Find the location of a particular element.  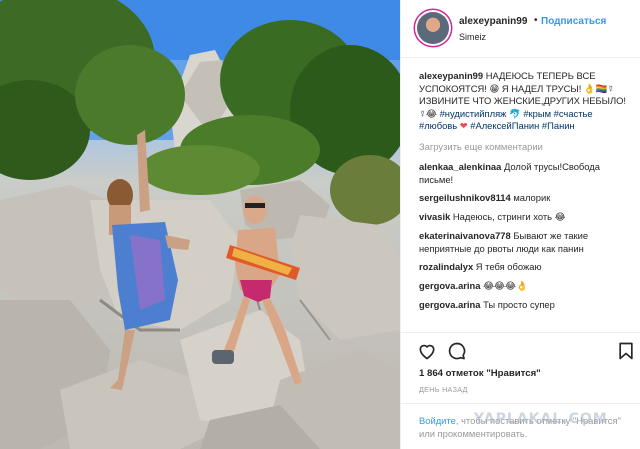

post-header: alexeypanin99 • Подписаться Simeiz is located at coordinates (520, 29).